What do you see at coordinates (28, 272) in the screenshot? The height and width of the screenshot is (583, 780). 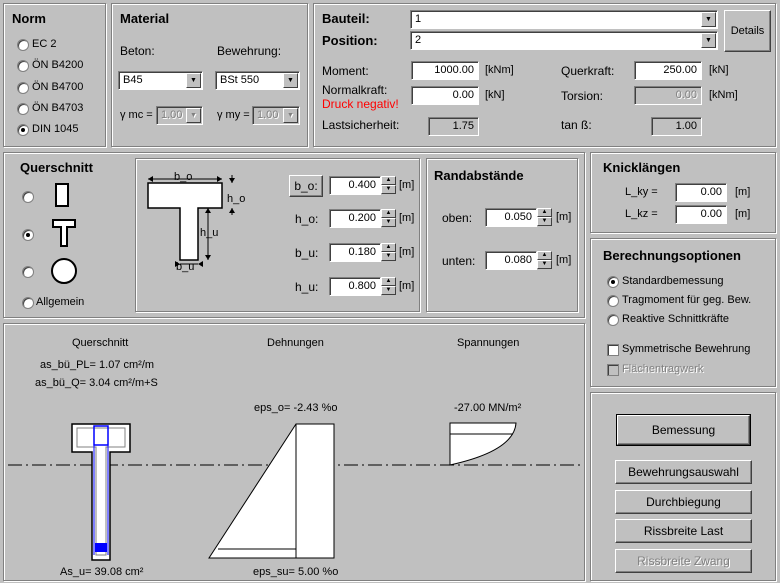 I see `radio-circle` at bounding box center [28, 272].